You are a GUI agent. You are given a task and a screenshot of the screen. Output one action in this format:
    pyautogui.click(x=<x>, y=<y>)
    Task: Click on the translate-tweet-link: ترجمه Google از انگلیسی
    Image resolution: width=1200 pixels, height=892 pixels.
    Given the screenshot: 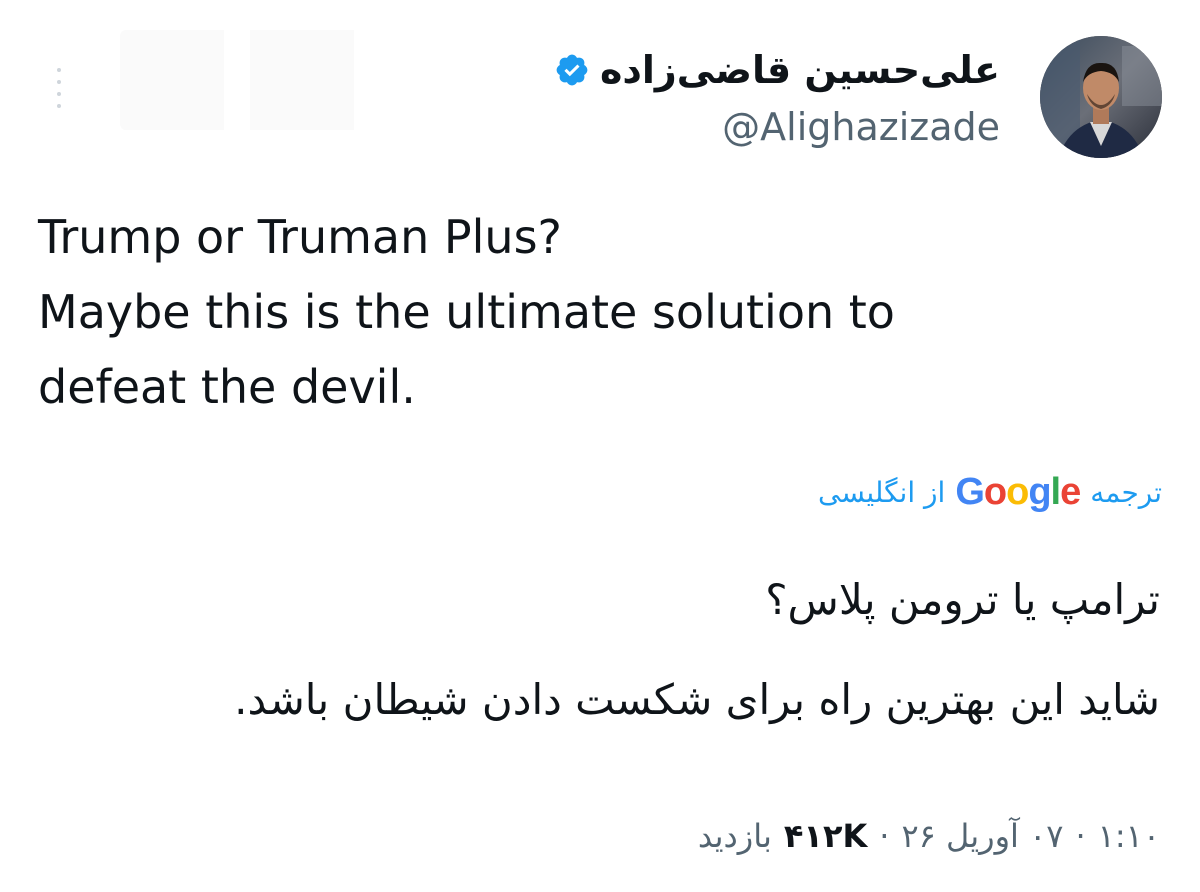 What is the action you would take?
    pyautogui.click(x=990, y=492)
    